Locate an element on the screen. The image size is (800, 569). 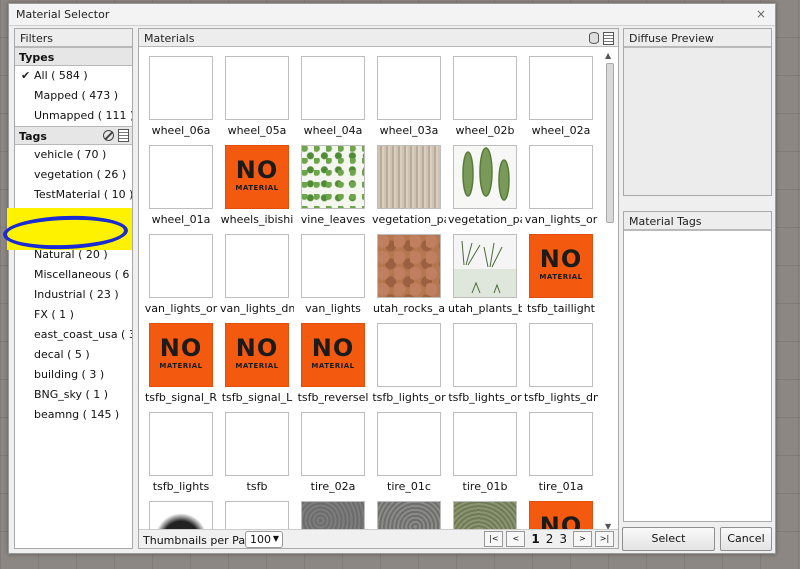
prev-page-button: < is located at coordinates (516, 539).